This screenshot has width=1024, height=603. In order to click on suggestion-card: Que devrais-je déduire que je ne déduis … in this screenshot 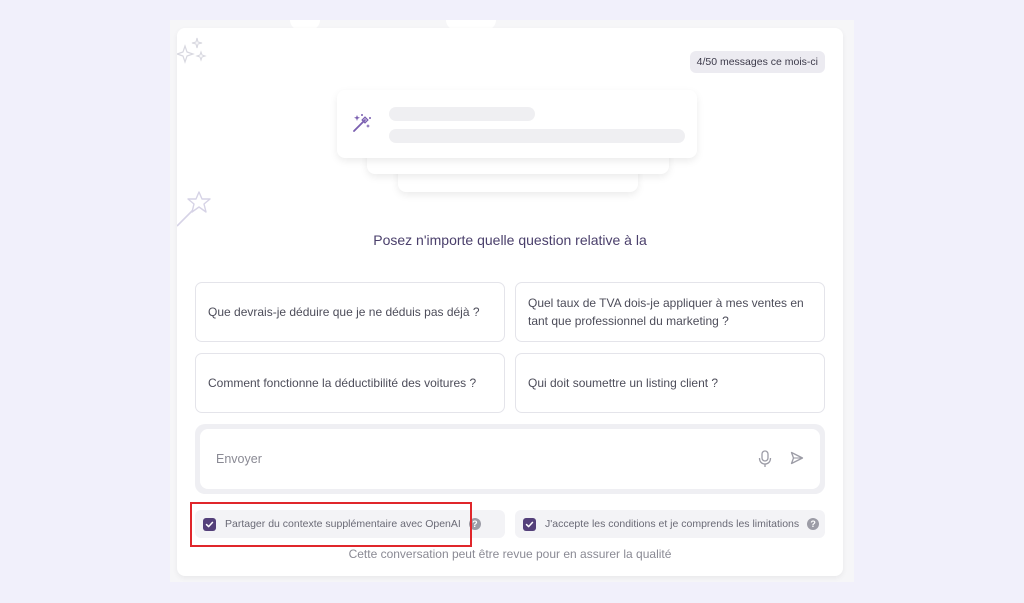, I will do `click(350, 312)`.